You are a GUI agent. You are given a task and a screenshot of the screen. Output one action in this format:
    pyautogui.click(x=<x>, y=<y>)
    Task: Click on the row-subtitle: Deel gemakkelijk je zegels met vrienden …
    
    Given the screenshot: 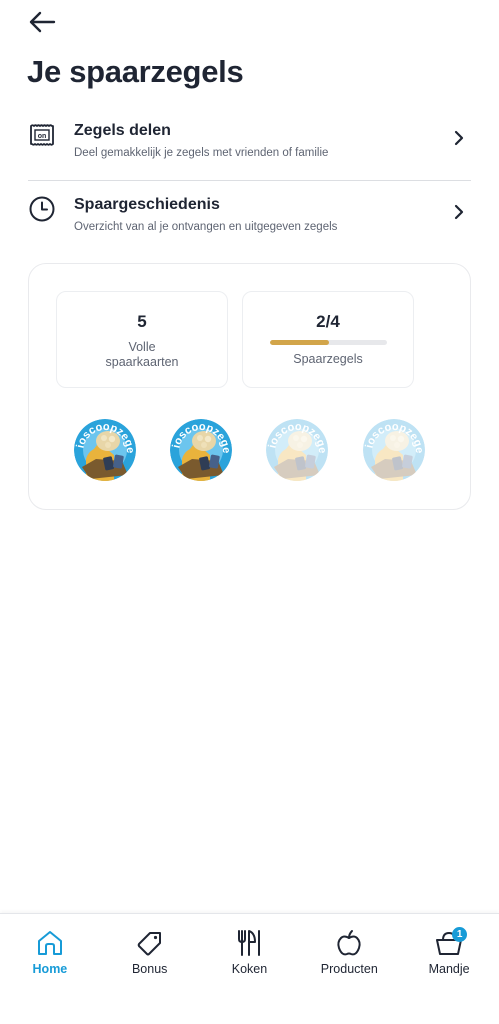 What is the action you would take?
    pyautogui.click(x=201, y=153)
    